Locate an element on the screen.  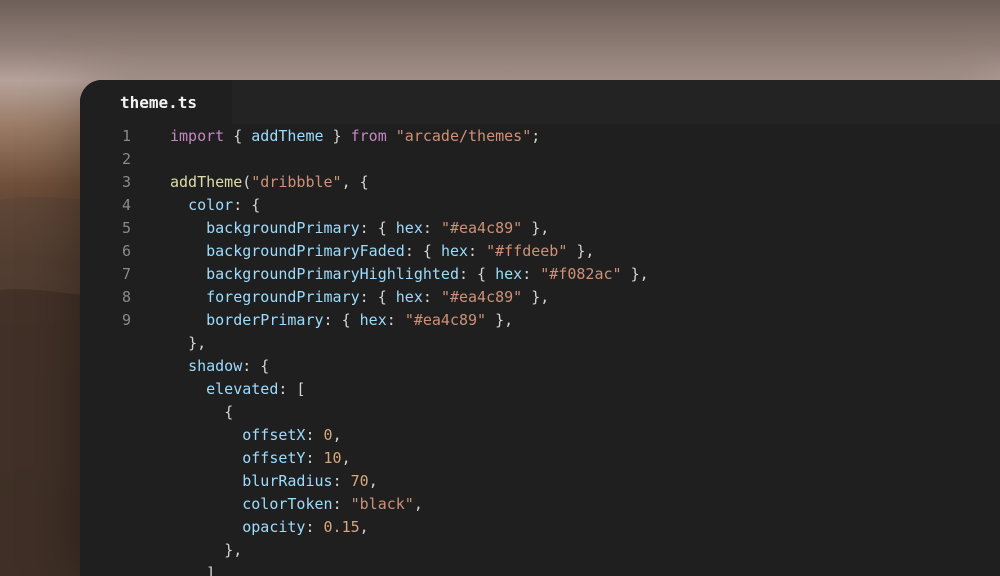
code-token: borderPrimary is located at coordinates (265, 320).